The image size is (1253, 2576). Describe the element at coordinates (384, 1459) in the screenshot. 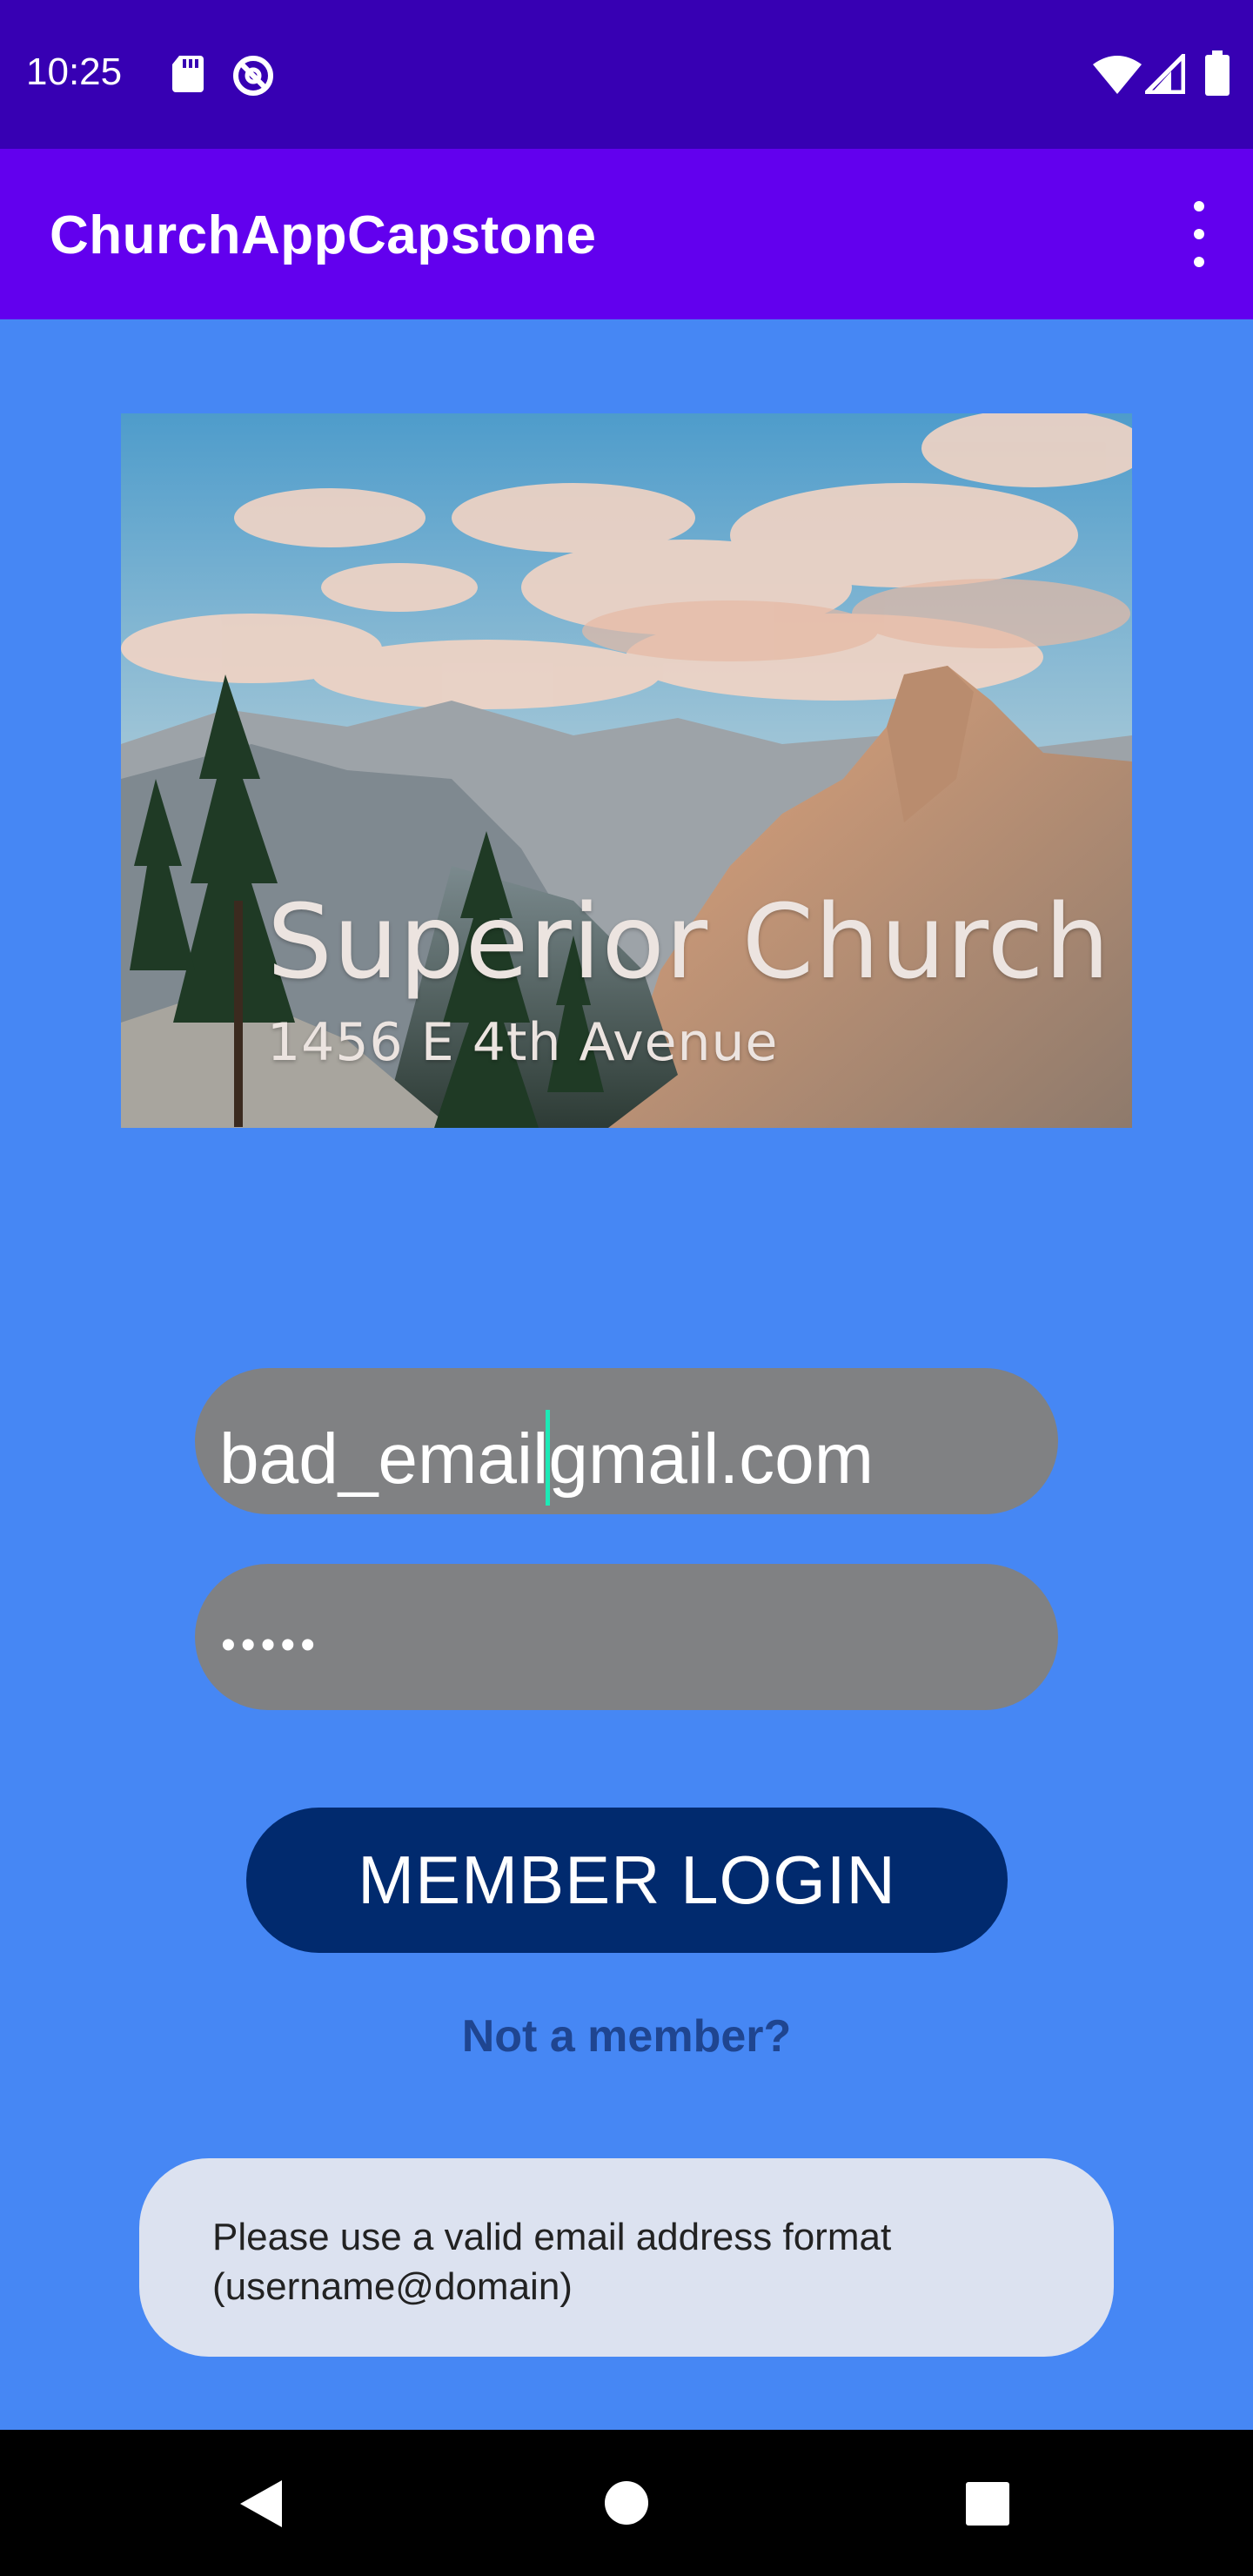

I see `email-text-before-cursor: bad_email` at that location.